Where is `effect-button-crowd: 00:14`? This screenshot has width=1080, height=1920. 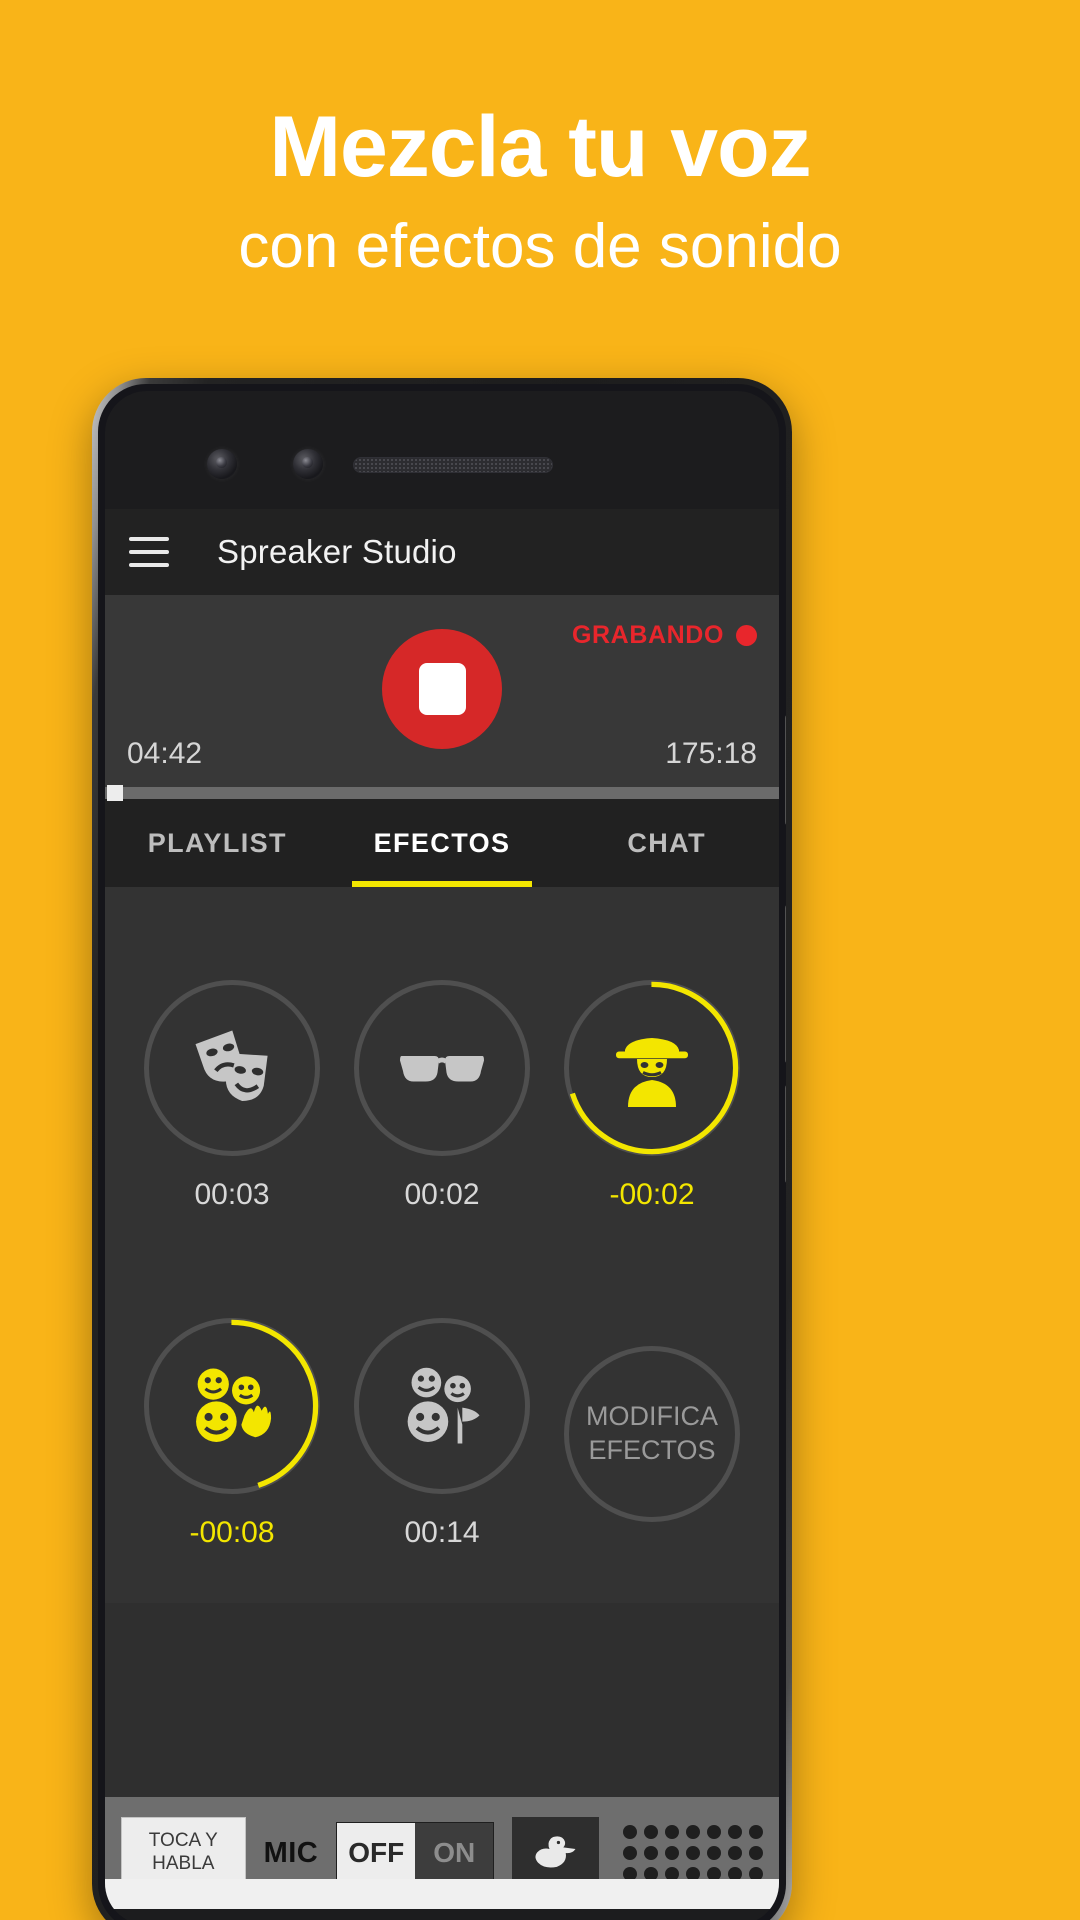
effect-button-crowd: 00:14 is located at coordinates (442, 1434).